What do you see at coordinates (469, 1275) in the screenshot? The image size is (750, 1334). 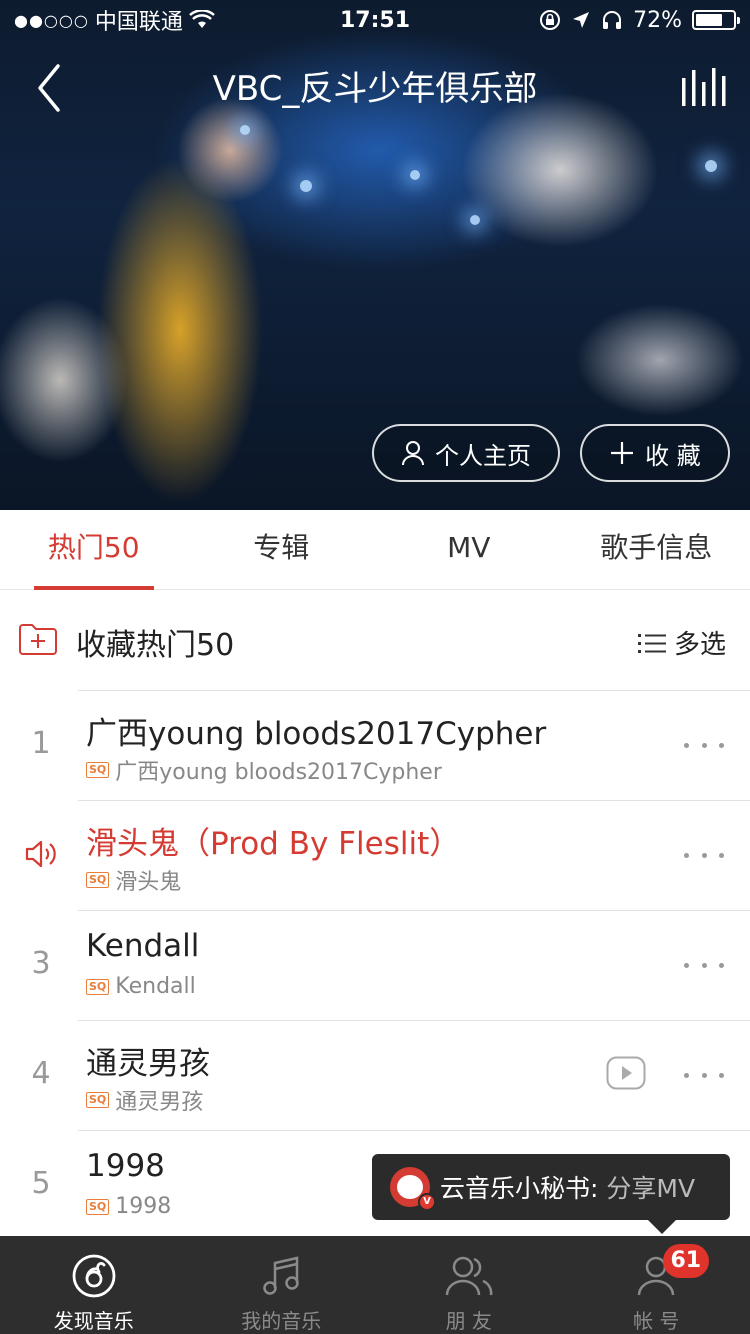 I see `friends-icon` at bounding box center [469, 1275].